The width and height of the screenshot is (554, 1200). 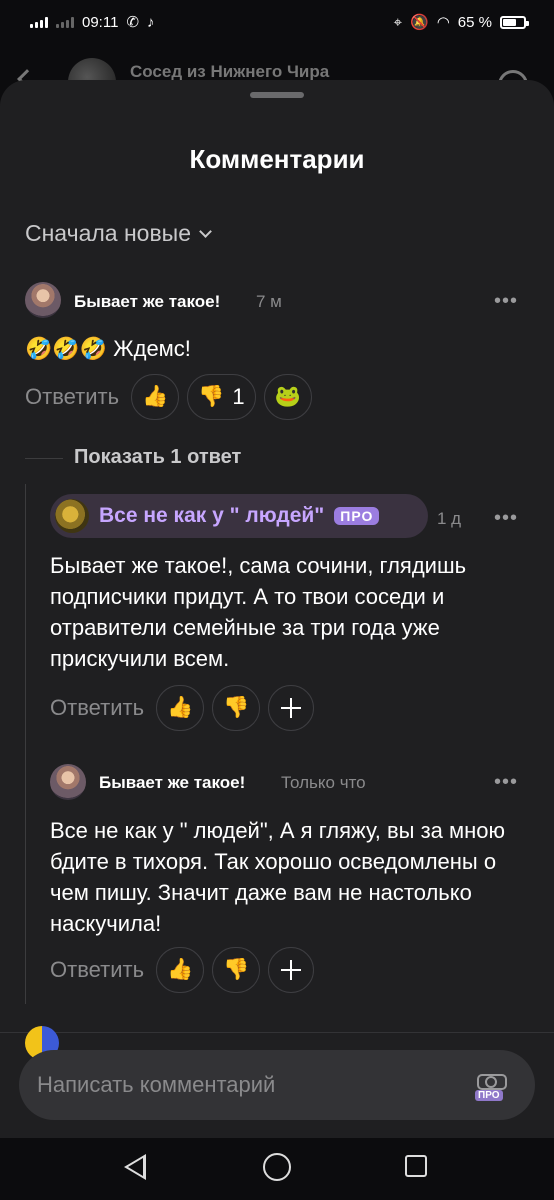 I want to click on navigation-bar, so click(x=277, y=1169).